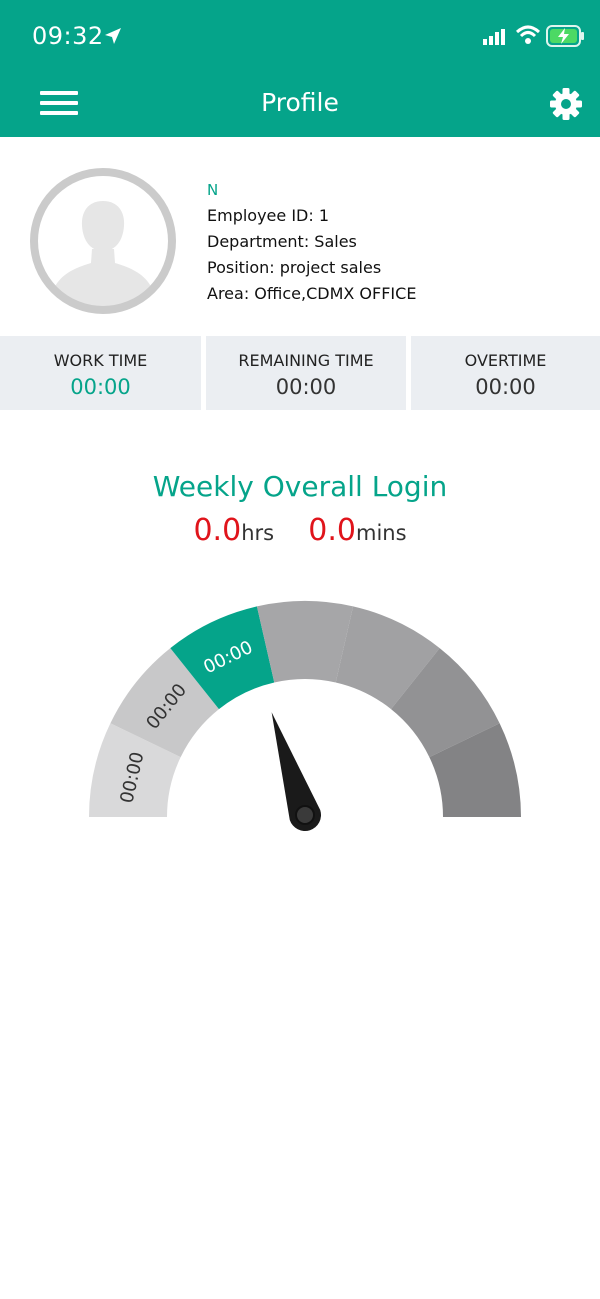  Describe the element at coordinates (213, 190) in the screenshot. I see `employee-name: N` at that location.